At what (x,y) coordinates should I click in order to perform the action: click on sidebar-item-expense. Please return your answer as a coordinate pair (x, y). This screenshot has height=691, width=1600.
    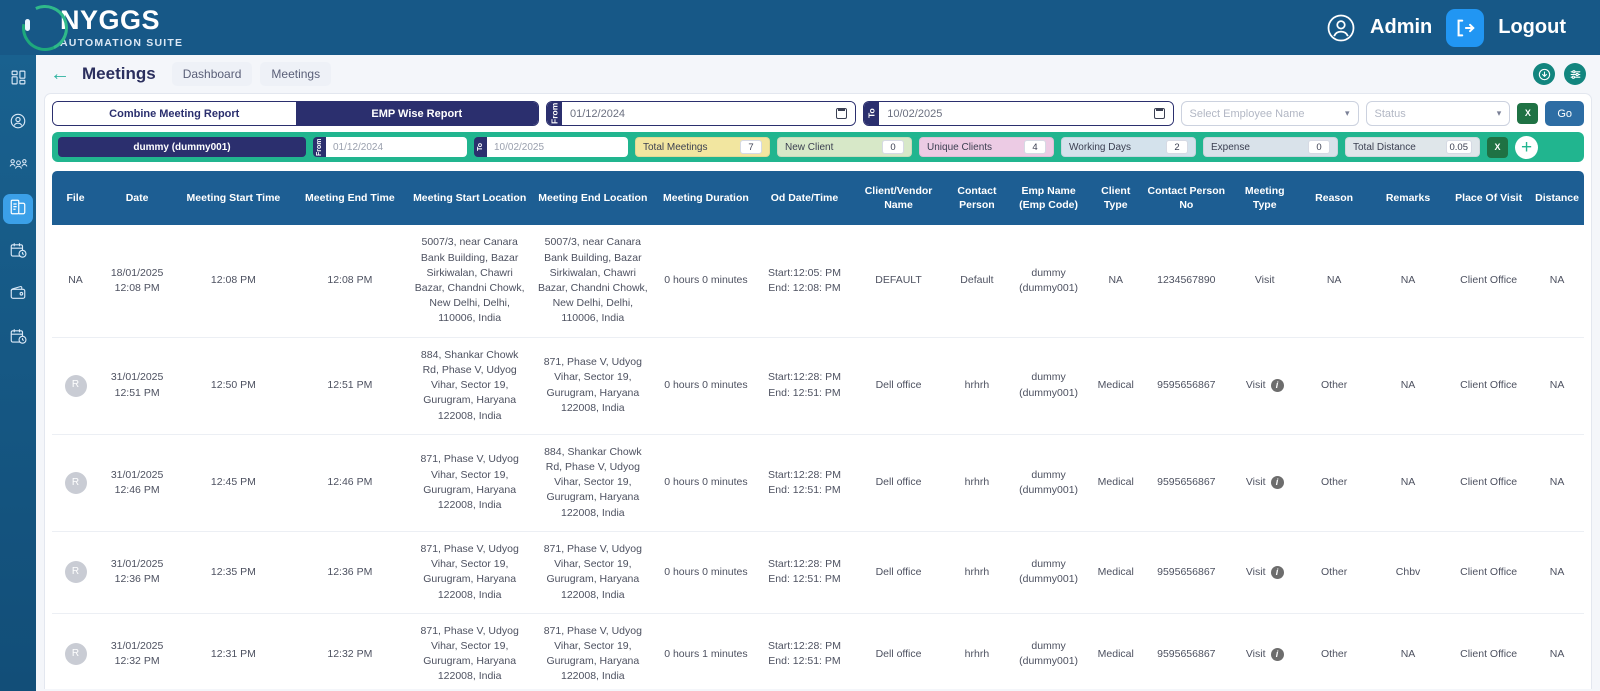
    Looking at the image, I should click on (18, 295).